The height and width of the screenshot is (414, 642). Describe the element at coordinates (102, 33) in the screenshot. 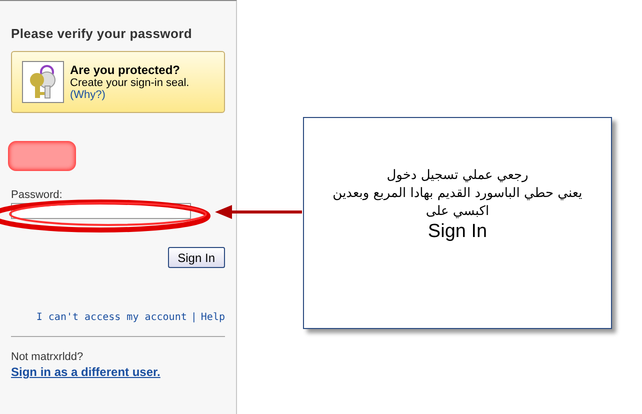

I see `panel-title: Please verify your password` at that location.